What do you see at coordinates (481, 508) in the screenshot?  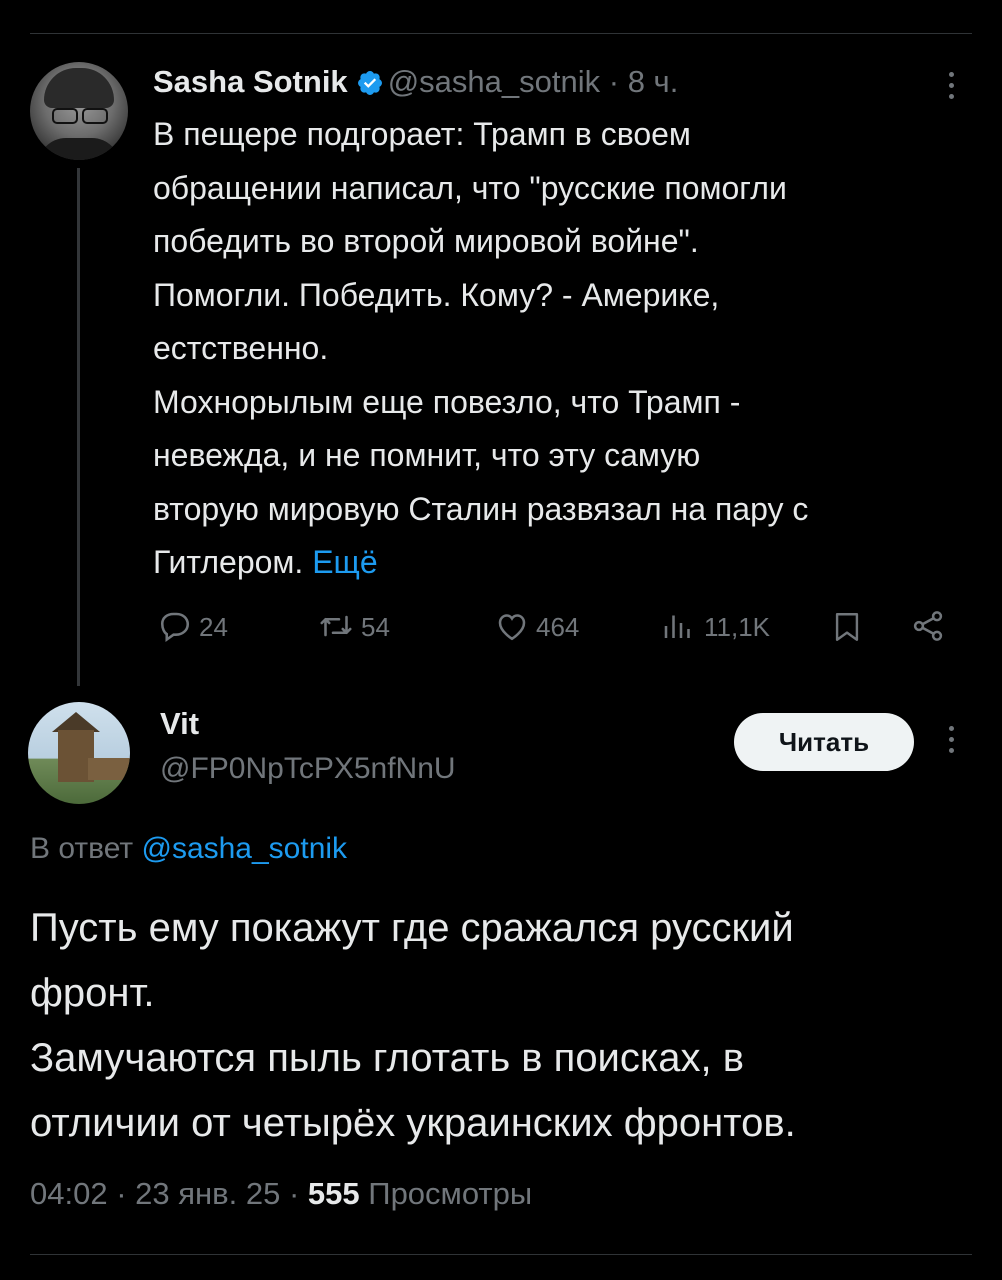 I see `text-line: вторую мировую Сталин развязал на пару с` at bounding box center [481, 508].